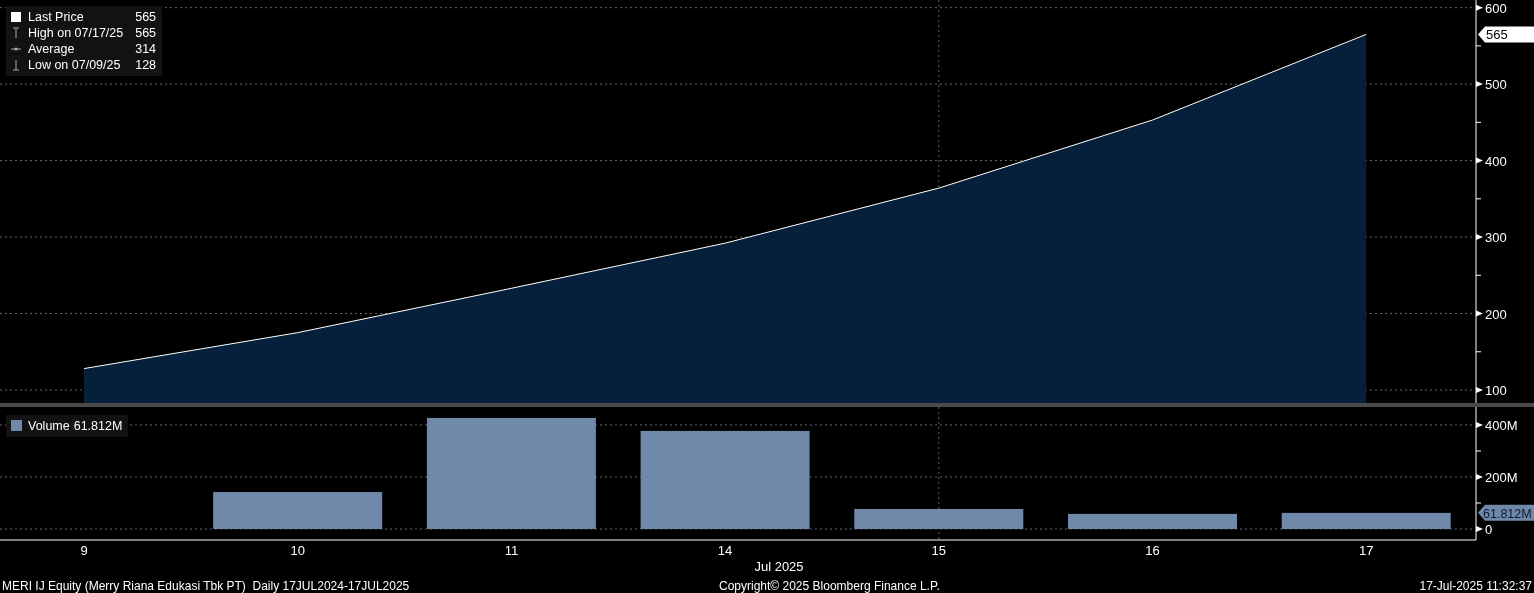 The width and height of the screenshot is (1534, 593). What do you see at coordinates (52, 49) in the screenshot?
I see `legend-label: Average` at bounding box center [52, 49].